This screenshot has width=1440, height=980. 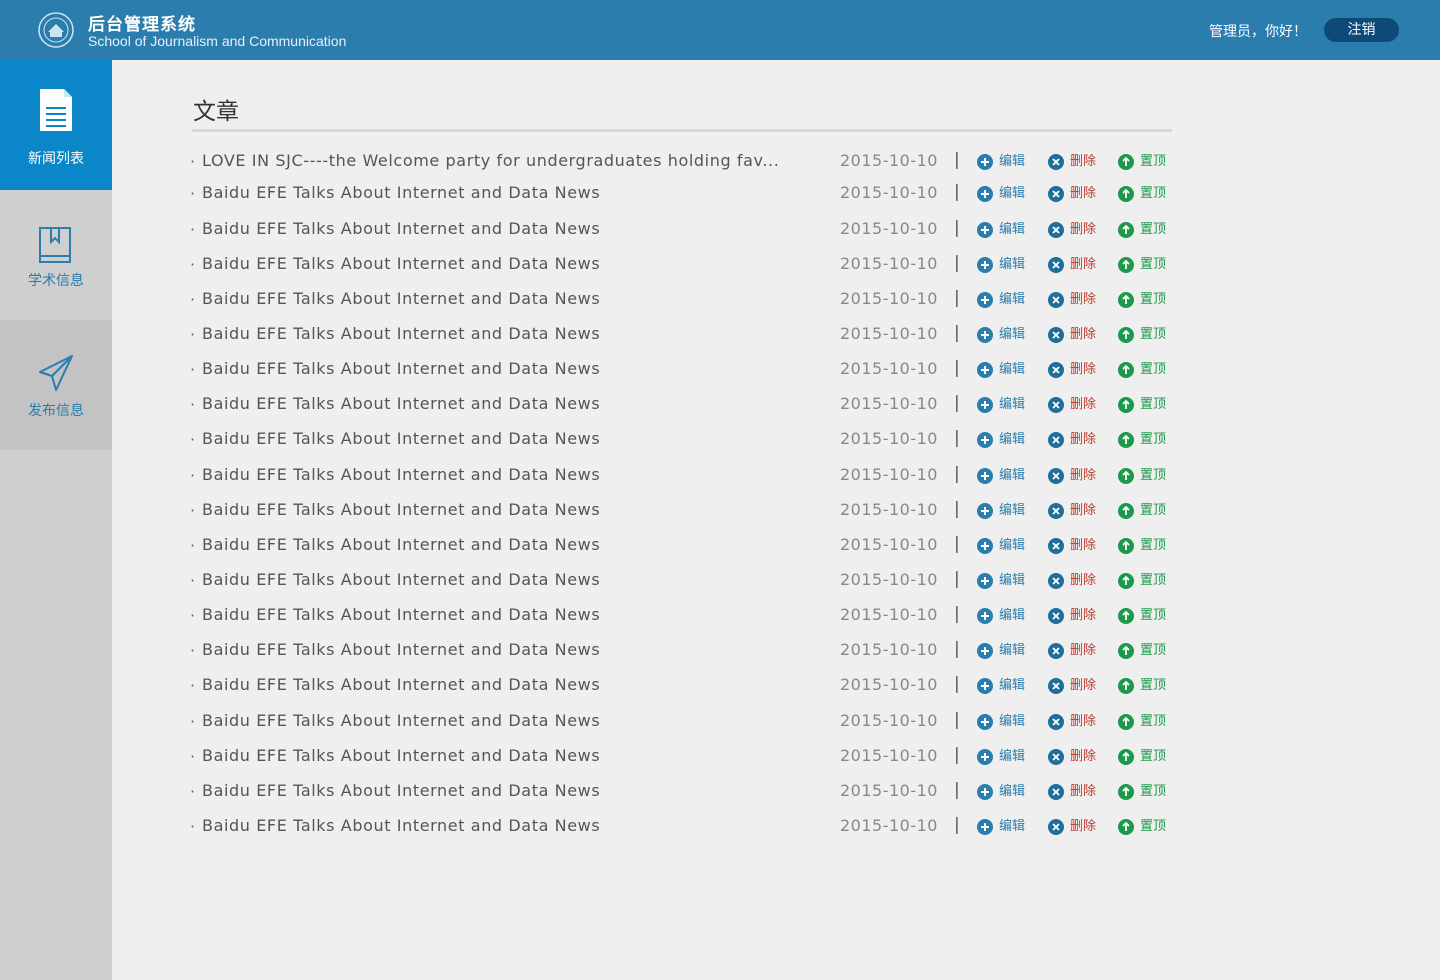 I want to click on edit-label: 编辑, so click(x=1012, y=756).